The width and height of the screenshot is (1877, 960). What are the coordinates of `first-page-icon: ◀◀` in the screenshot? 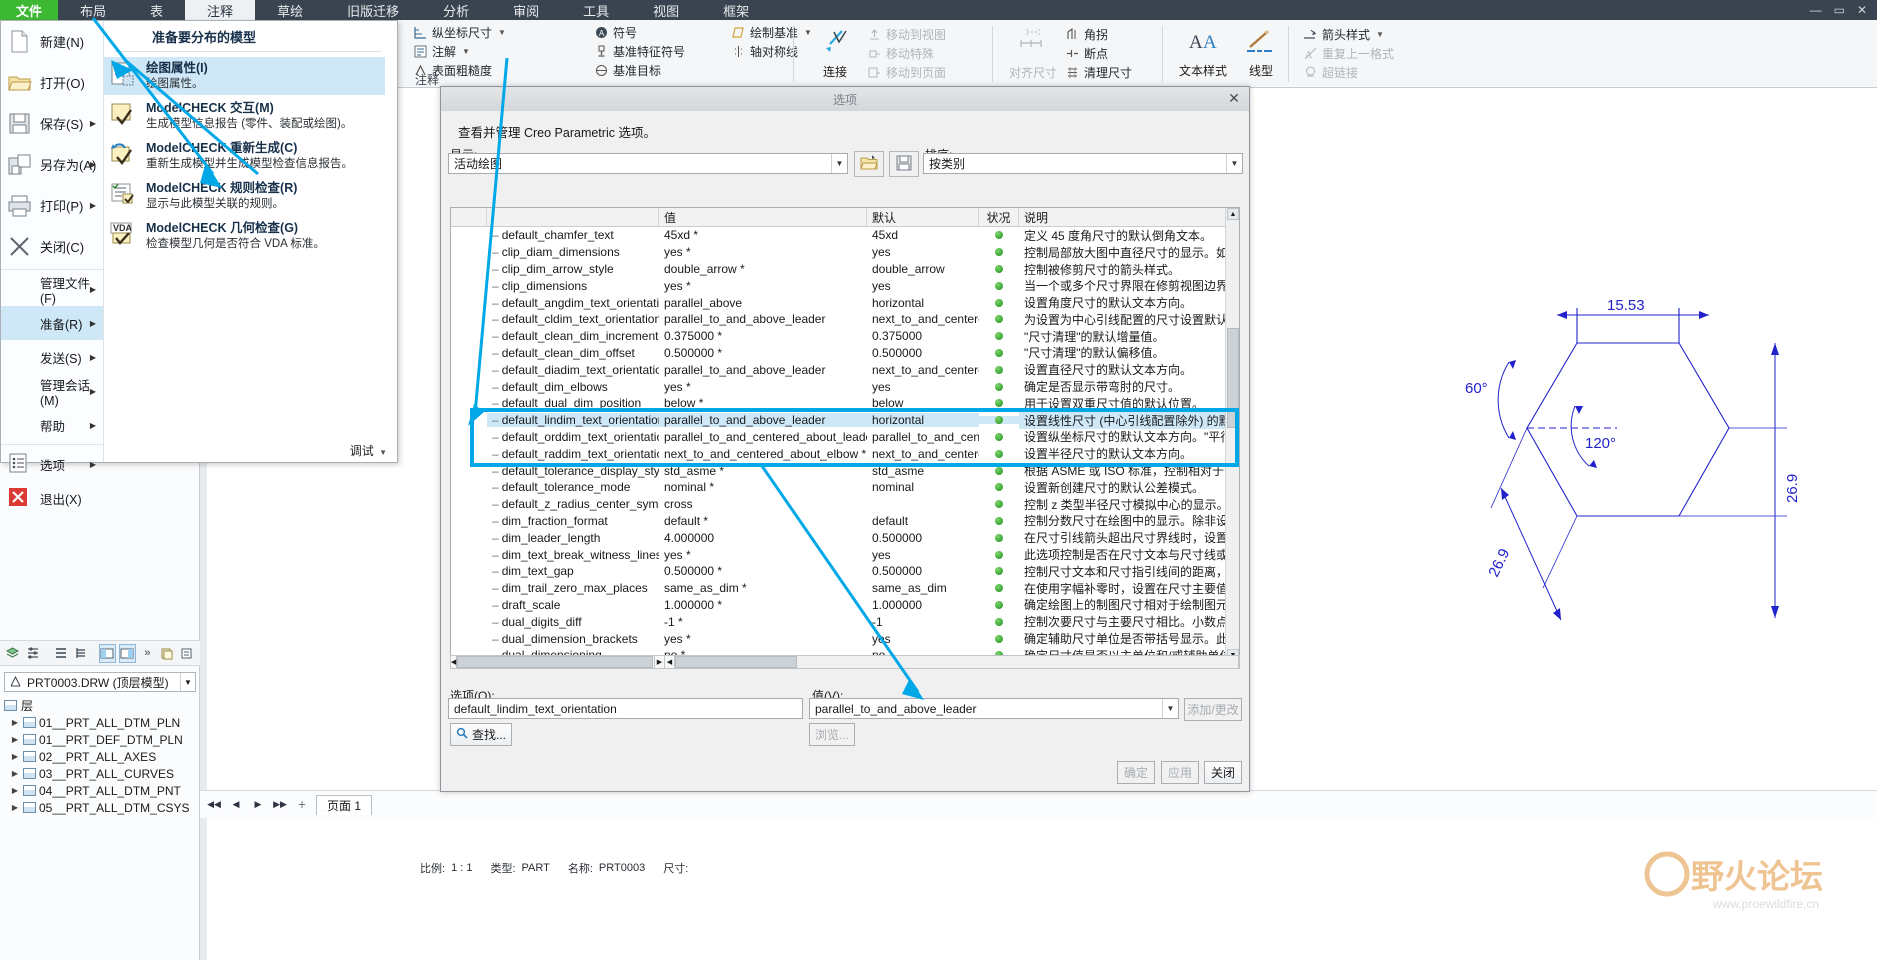 It's located at (214, 805).